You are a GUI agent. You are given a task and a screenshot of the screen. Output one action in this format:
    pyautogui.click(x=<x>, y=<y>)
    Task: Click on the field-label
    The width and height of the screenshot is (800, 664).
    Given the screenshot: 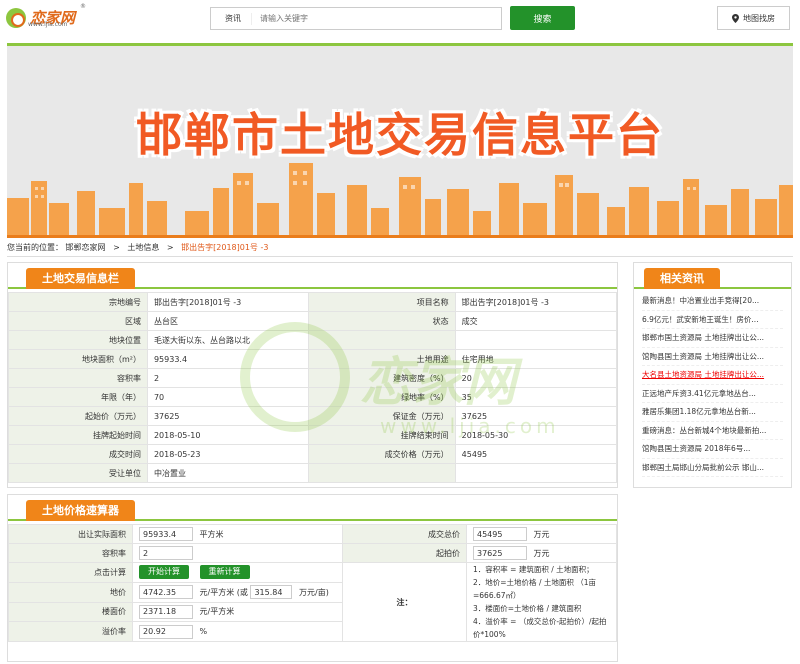 What is the action you would take?
    pyautogui.click(x=382, y=473)
    